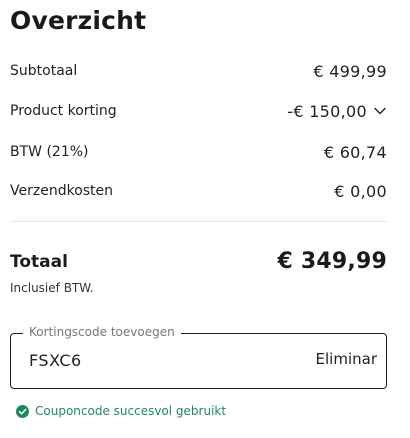 The height and width of the screenshot is (438, 410). Describe the element at coordinates (78, 20) in the screenshot. I see `summary-title: Overzicht` at that location.